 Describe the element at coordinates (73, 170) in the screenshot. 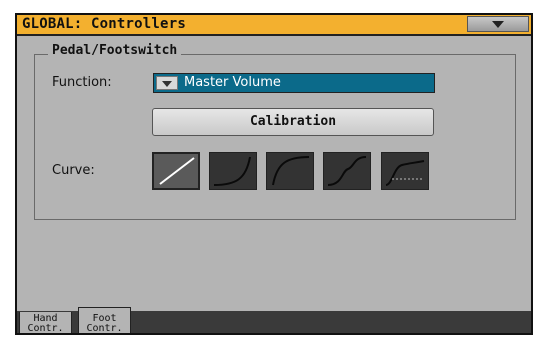

I see `curve-label: Curve:` at that location.